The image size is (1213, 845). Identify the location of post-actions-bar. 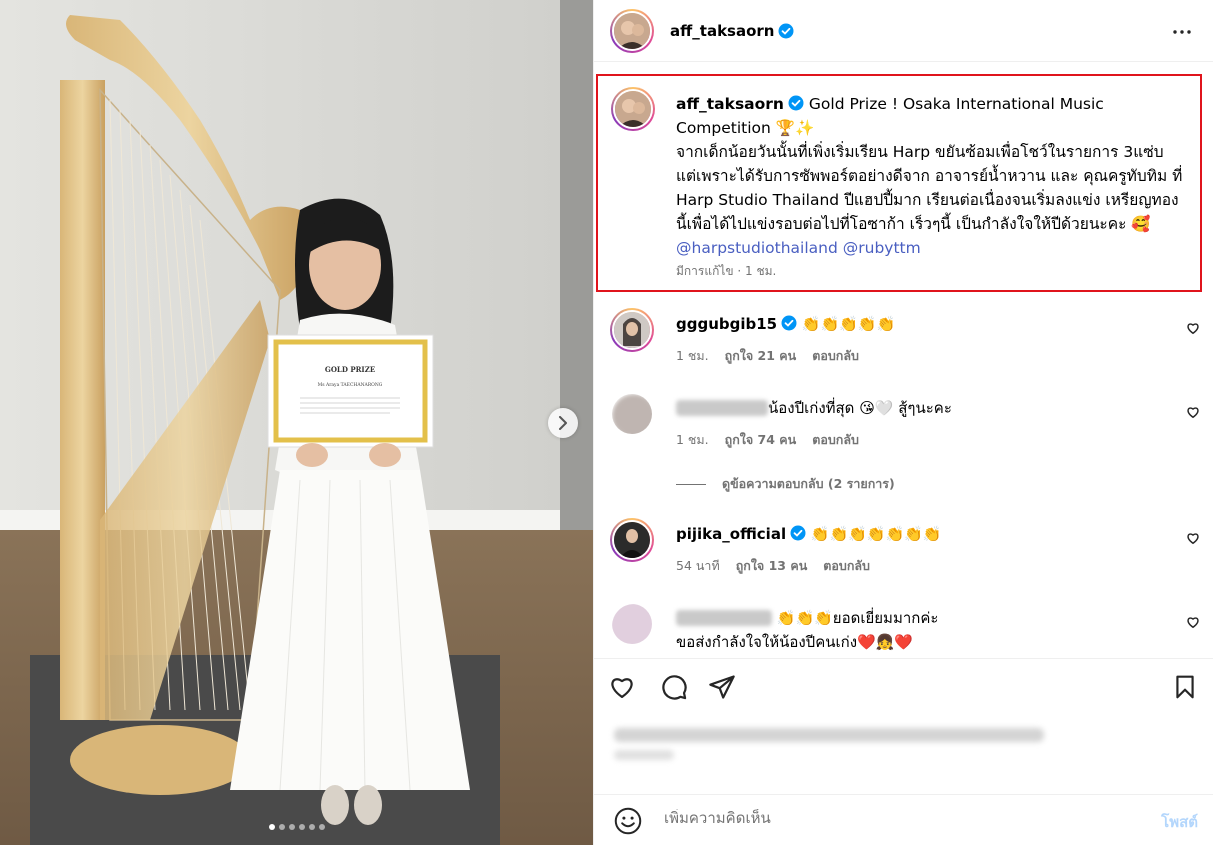
(903, 688).